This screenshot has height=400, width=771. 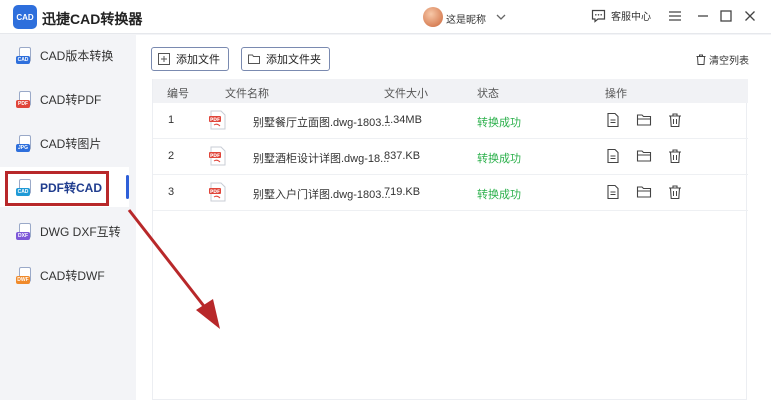 I want to click on sidebar-item-dwg-dxf: DXF DWG DXF互转, so click(x=64, y=231).